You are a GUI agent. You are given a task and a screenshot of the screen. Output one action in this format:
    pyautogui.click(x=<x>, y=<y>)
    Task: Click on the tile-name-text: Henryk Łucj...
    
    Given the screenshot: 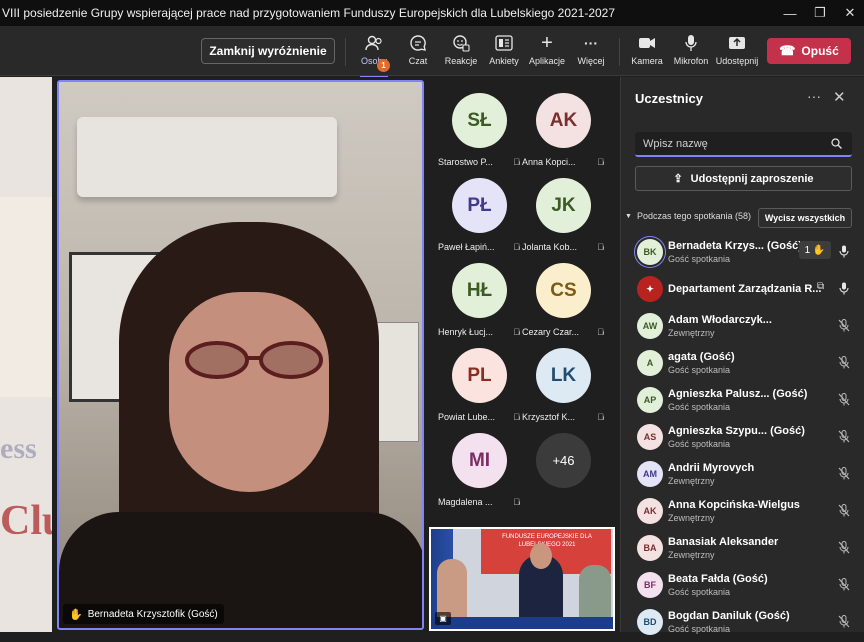 What is the action you would take?
    pyautogui.click(x=466, y=332)
    